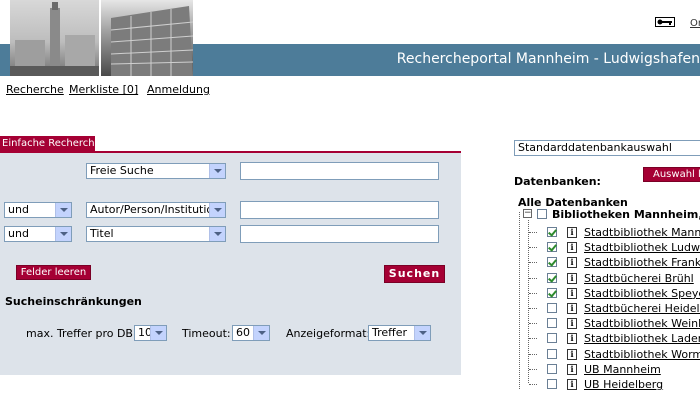 The height and width of the screenshot is (400, 700). Describe the element at coordinates (73, 301) in the screenshot. I see `restrictions-heading: Sucheinschränkungen` at that location.